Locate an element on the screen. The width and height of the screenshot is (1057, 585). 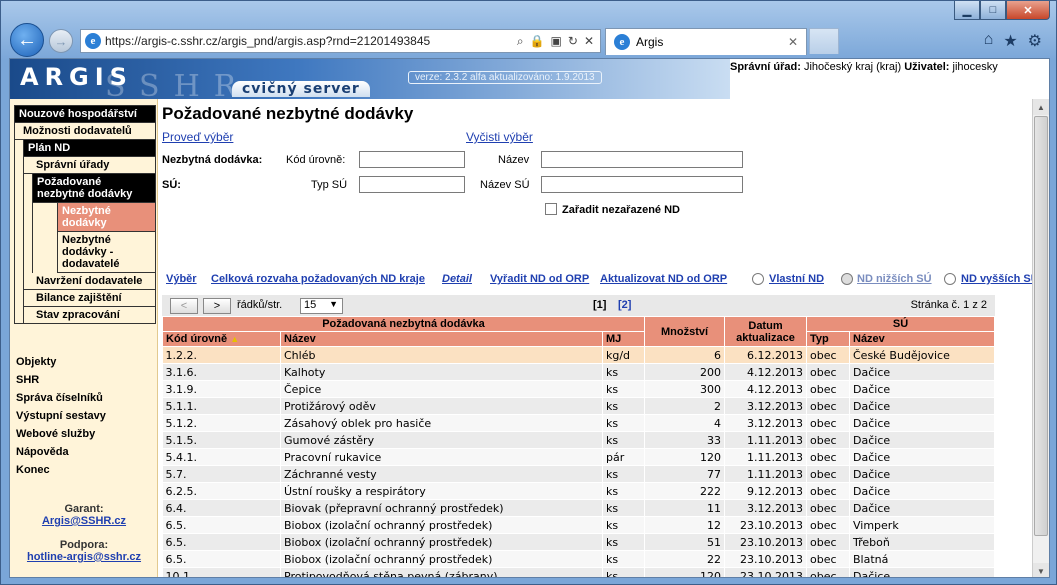
name-input is located at coordinates (642, 159).